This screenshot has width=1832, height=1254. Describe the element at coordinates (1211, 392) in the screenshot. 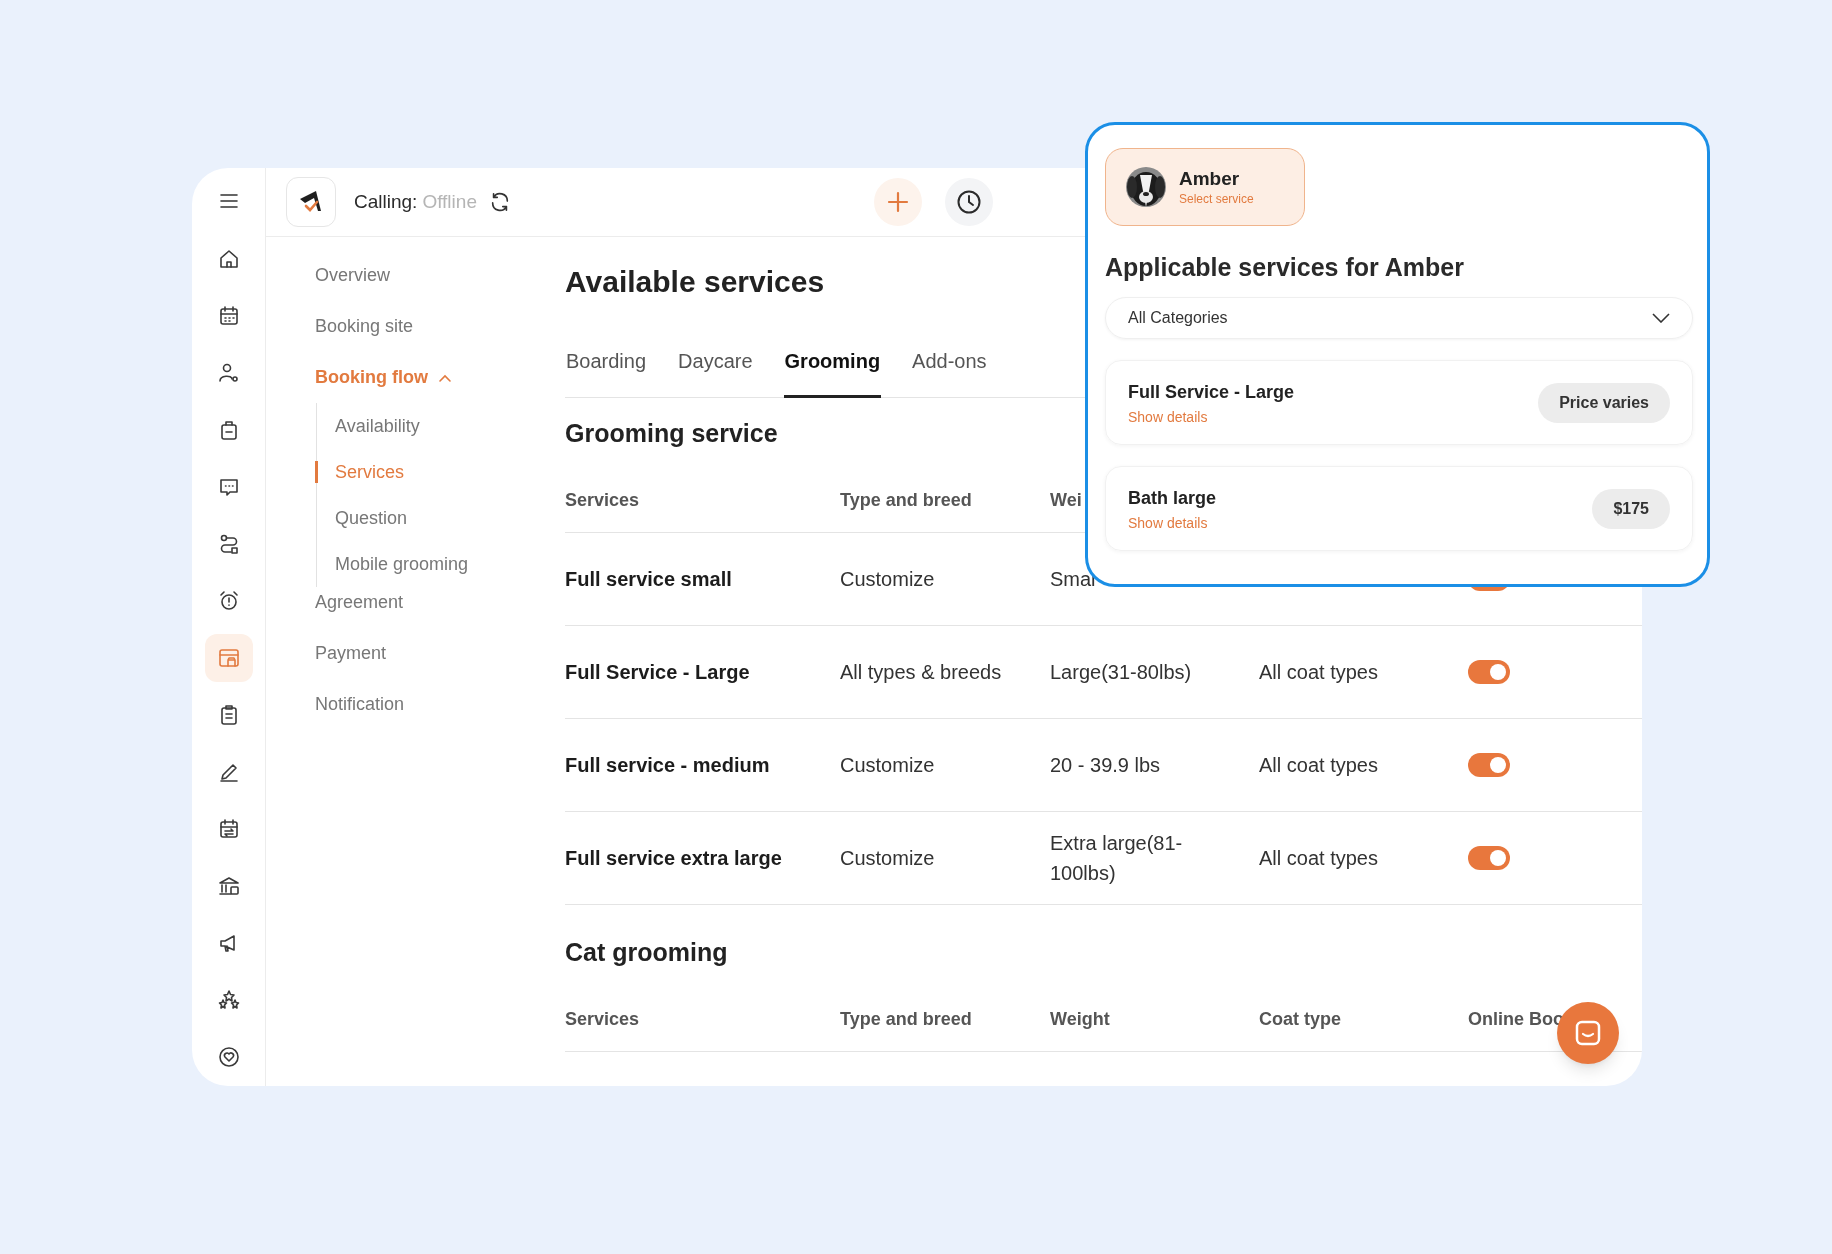

I see `service-name: Full Service - Large` at that location.